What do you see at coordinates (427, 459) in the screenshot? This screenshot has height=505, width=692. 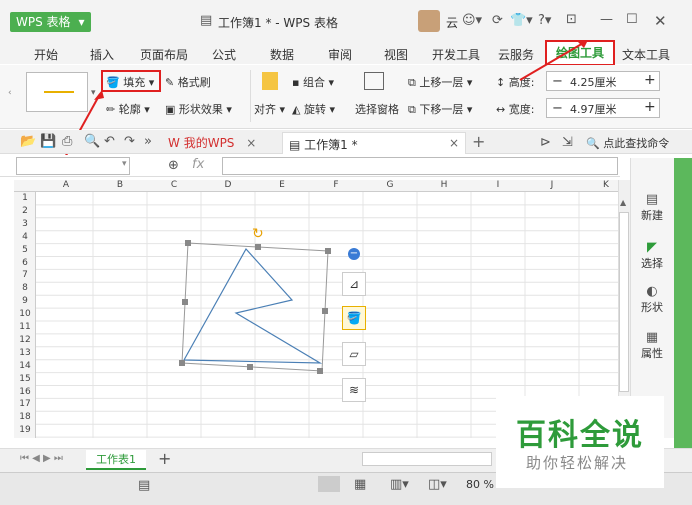 I see `horizontal-scrollbar` at bounding box center [427, 459].